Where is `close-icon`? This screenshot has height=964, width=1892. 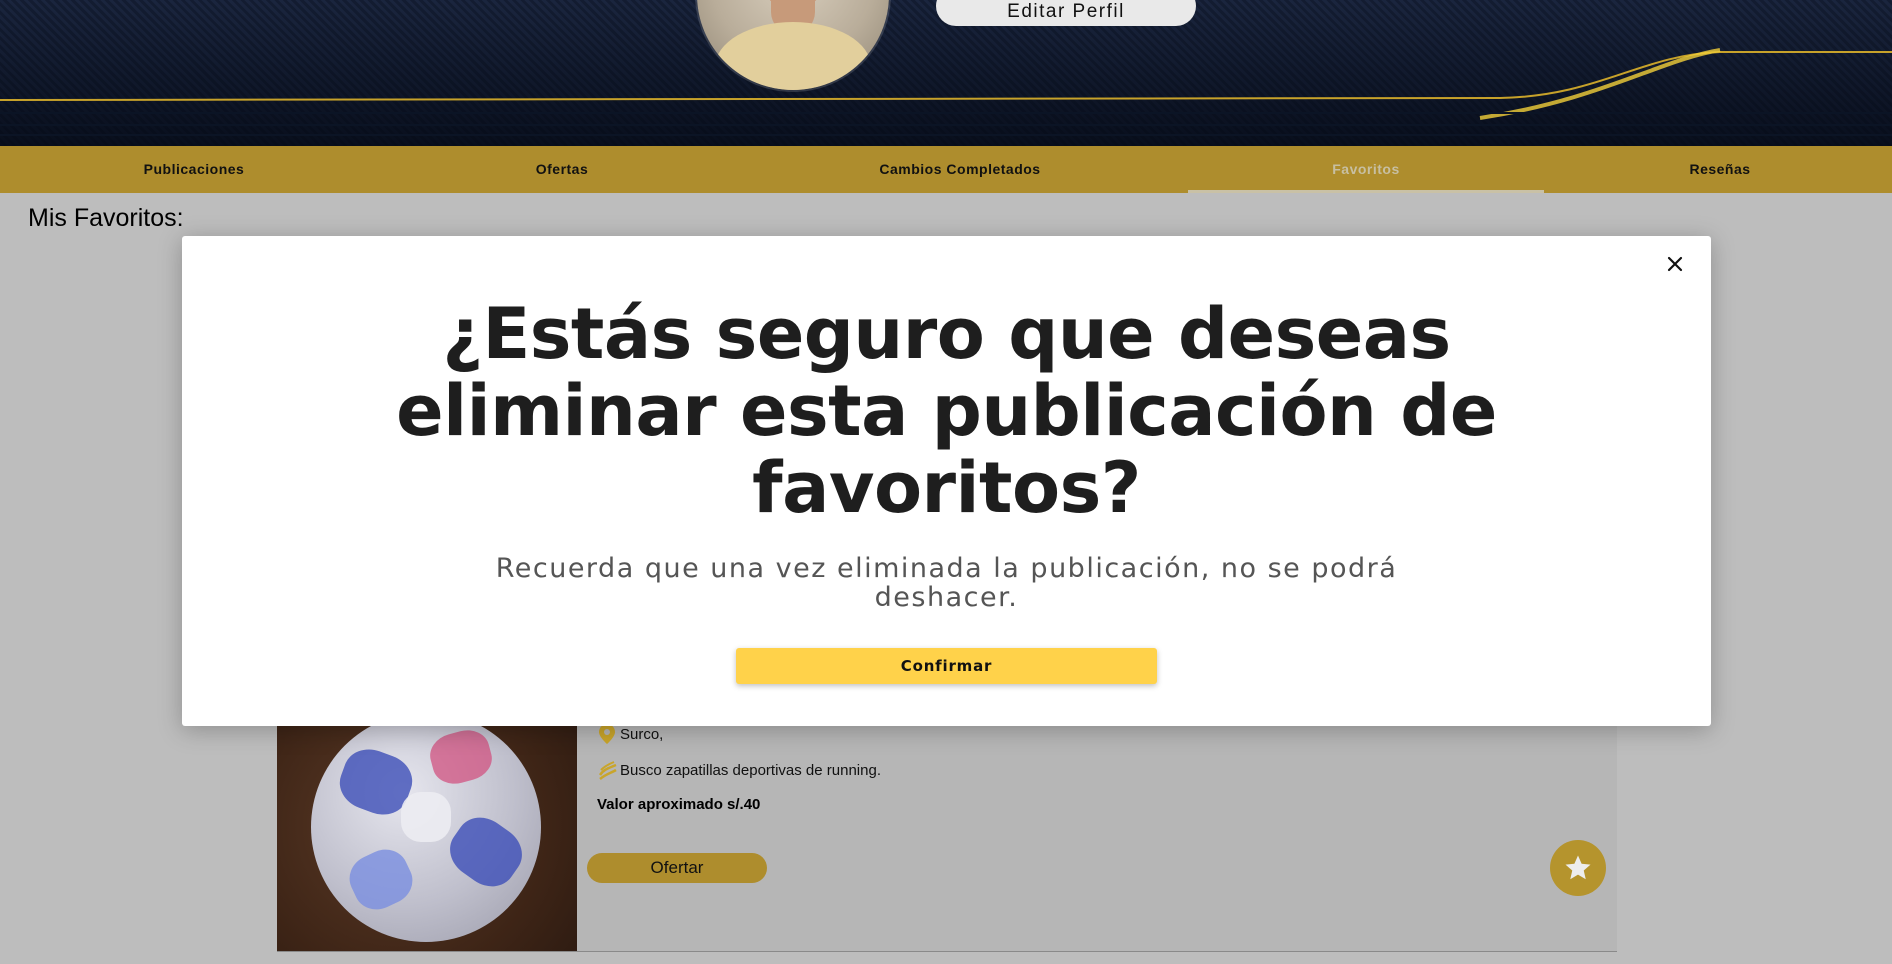
close-icon is located at coordinates (1675, 264).